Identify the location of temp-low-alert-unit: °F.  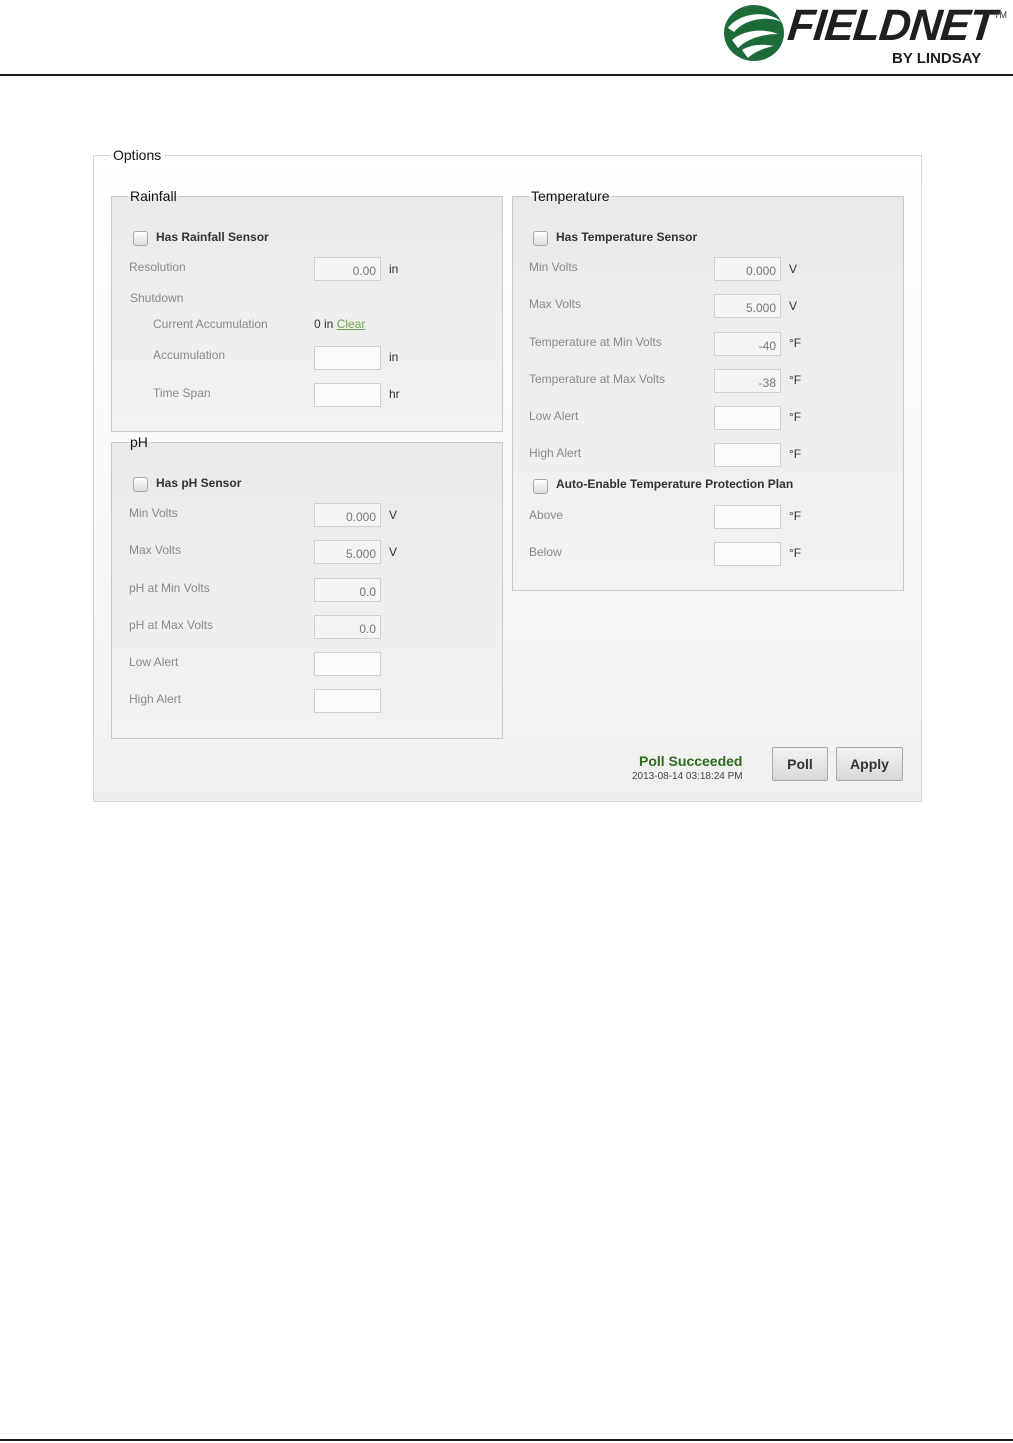
(795, 417).